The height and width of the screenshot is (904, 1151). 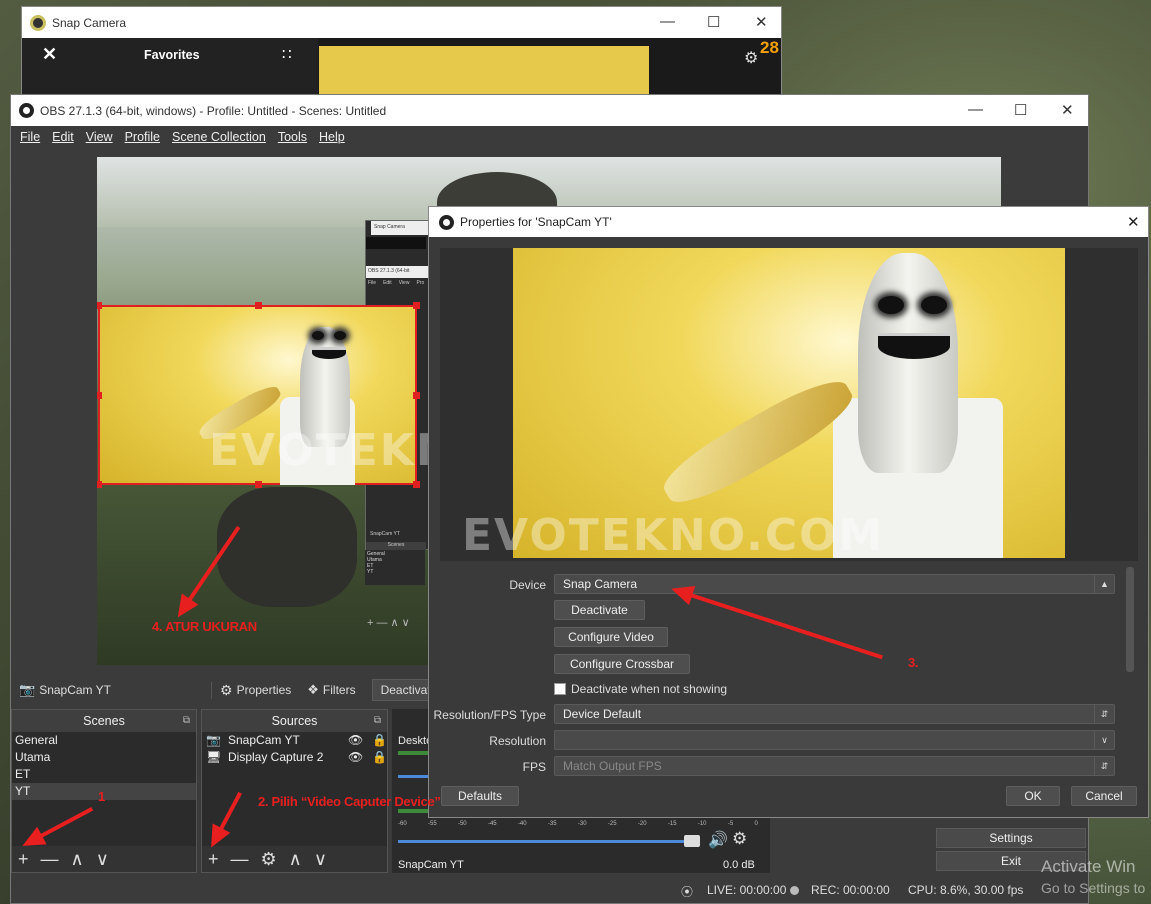 I want to click on camera-icon: 📷, so click(x=213, y=740).